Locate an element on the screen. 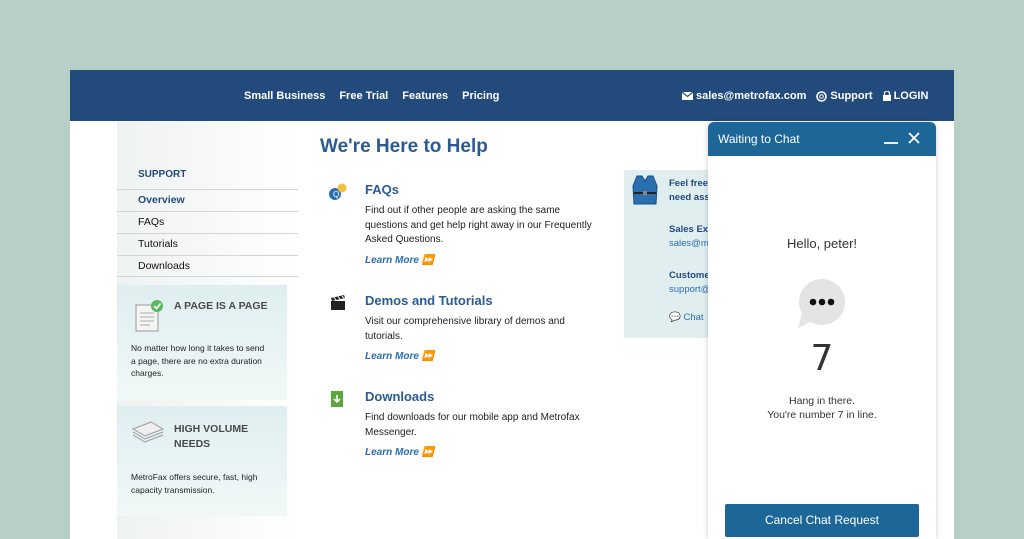 Image resolution: width=1024 pixels, height=539 pixels. nav-free-trial: Free Trial is located at coordinates (363, 96).